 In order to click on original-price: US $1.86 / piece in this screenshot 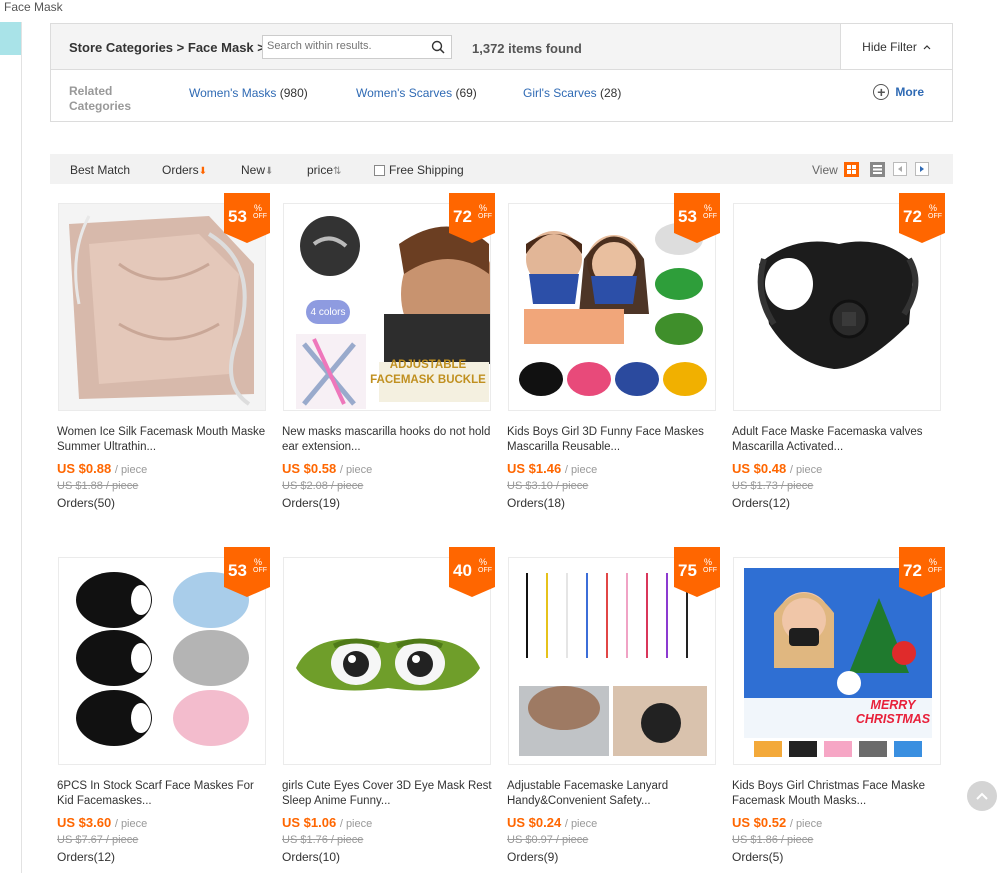, I will do `click(773, 840)`.